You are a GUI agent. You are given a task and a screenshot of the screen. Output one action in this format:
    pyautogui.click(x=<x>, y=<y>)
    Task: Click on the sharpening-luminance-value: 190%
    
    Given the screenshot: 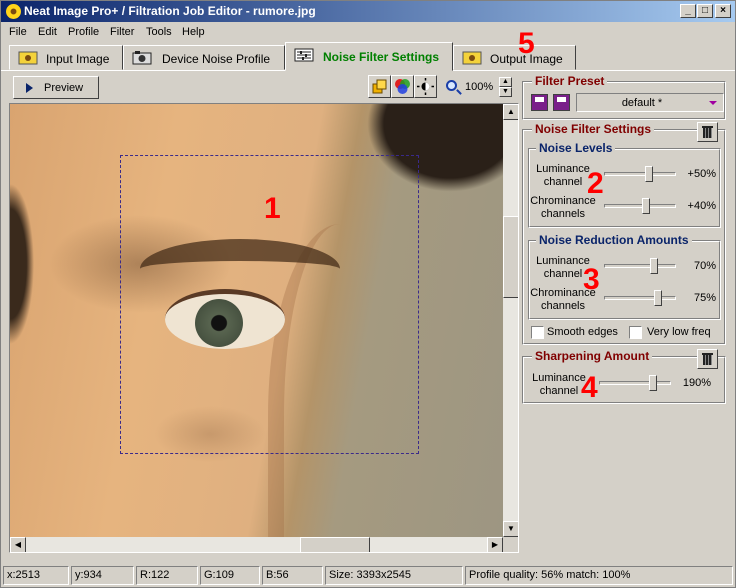 What is the action you would take?
    pyautogui.click(x=696, y=383)
    